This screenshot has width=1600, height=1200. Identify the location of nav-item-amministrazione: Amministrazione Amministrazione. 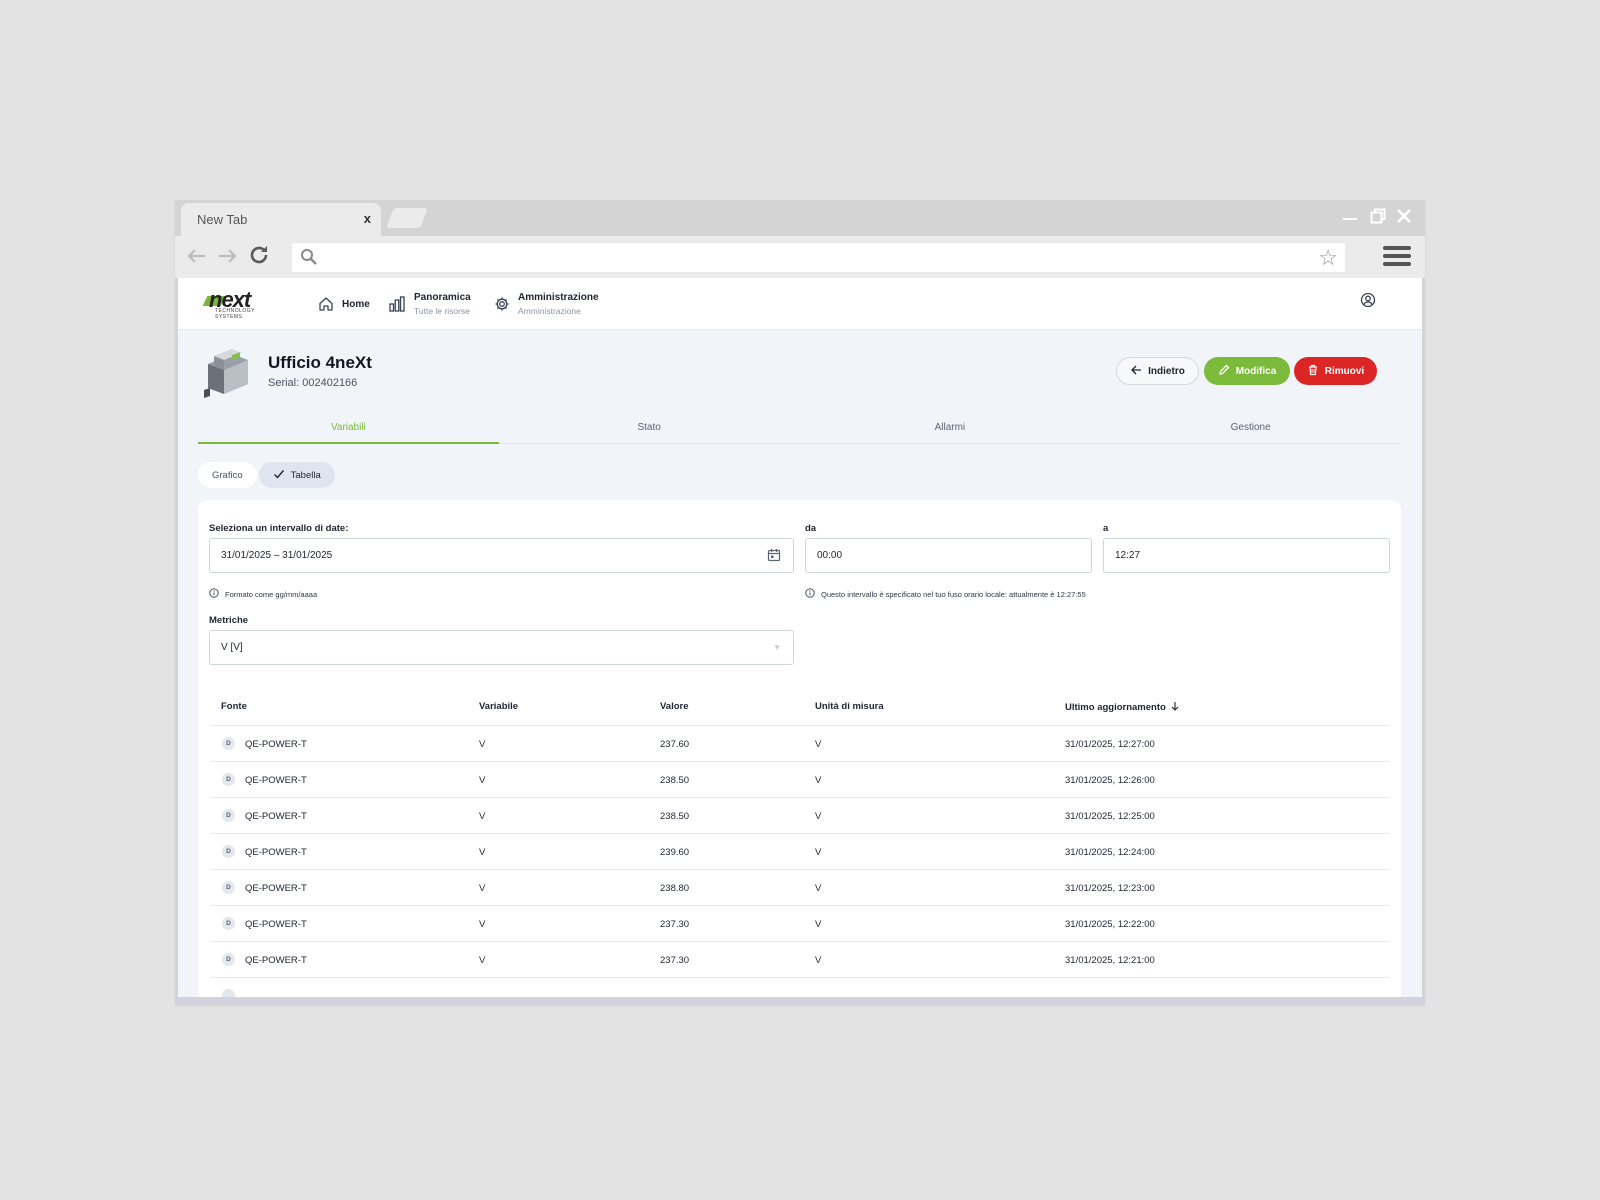
(546, 304).